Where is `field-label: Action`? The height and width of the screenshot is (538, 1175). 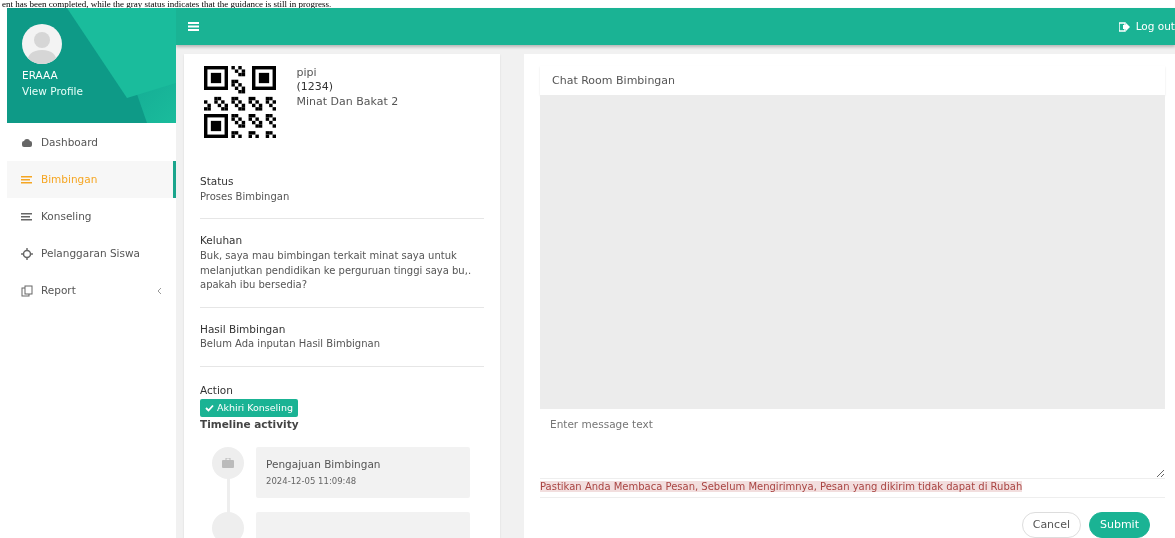
field-label: Action is located at coordinates (217, 390).